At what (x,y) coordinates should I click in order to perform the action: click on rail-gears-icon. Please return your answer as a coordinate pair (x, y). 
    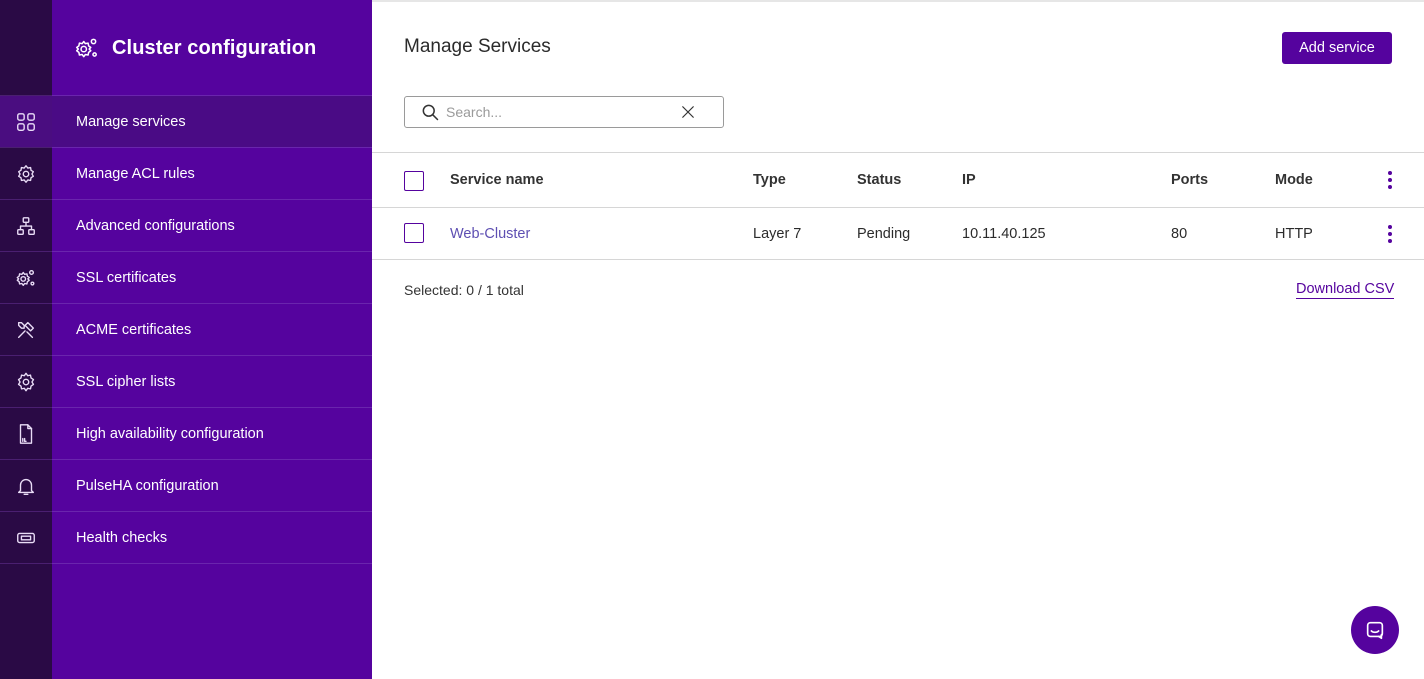
    Looking at the image, I should click on (26, 277).